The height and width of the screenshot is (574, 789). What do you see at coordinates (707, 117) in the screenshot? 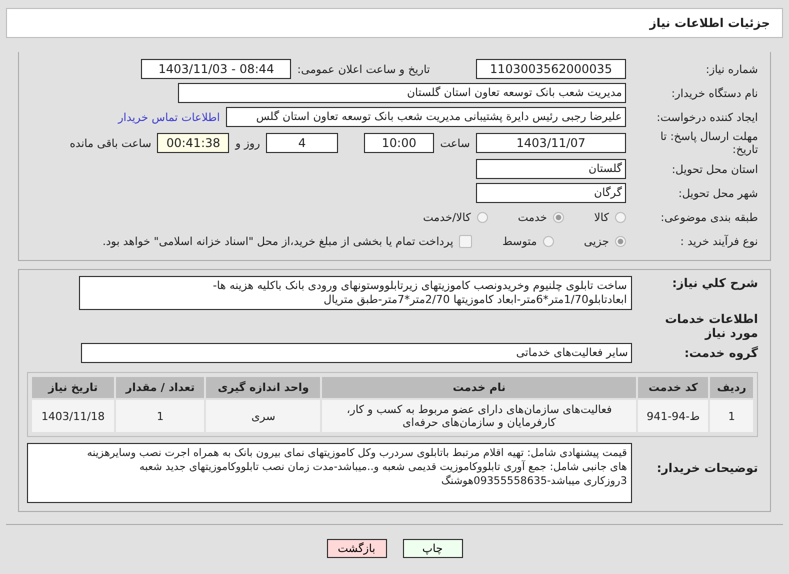
I see `field-label: ایجاد کننده درخواست:` at bounding box center [707, 117].